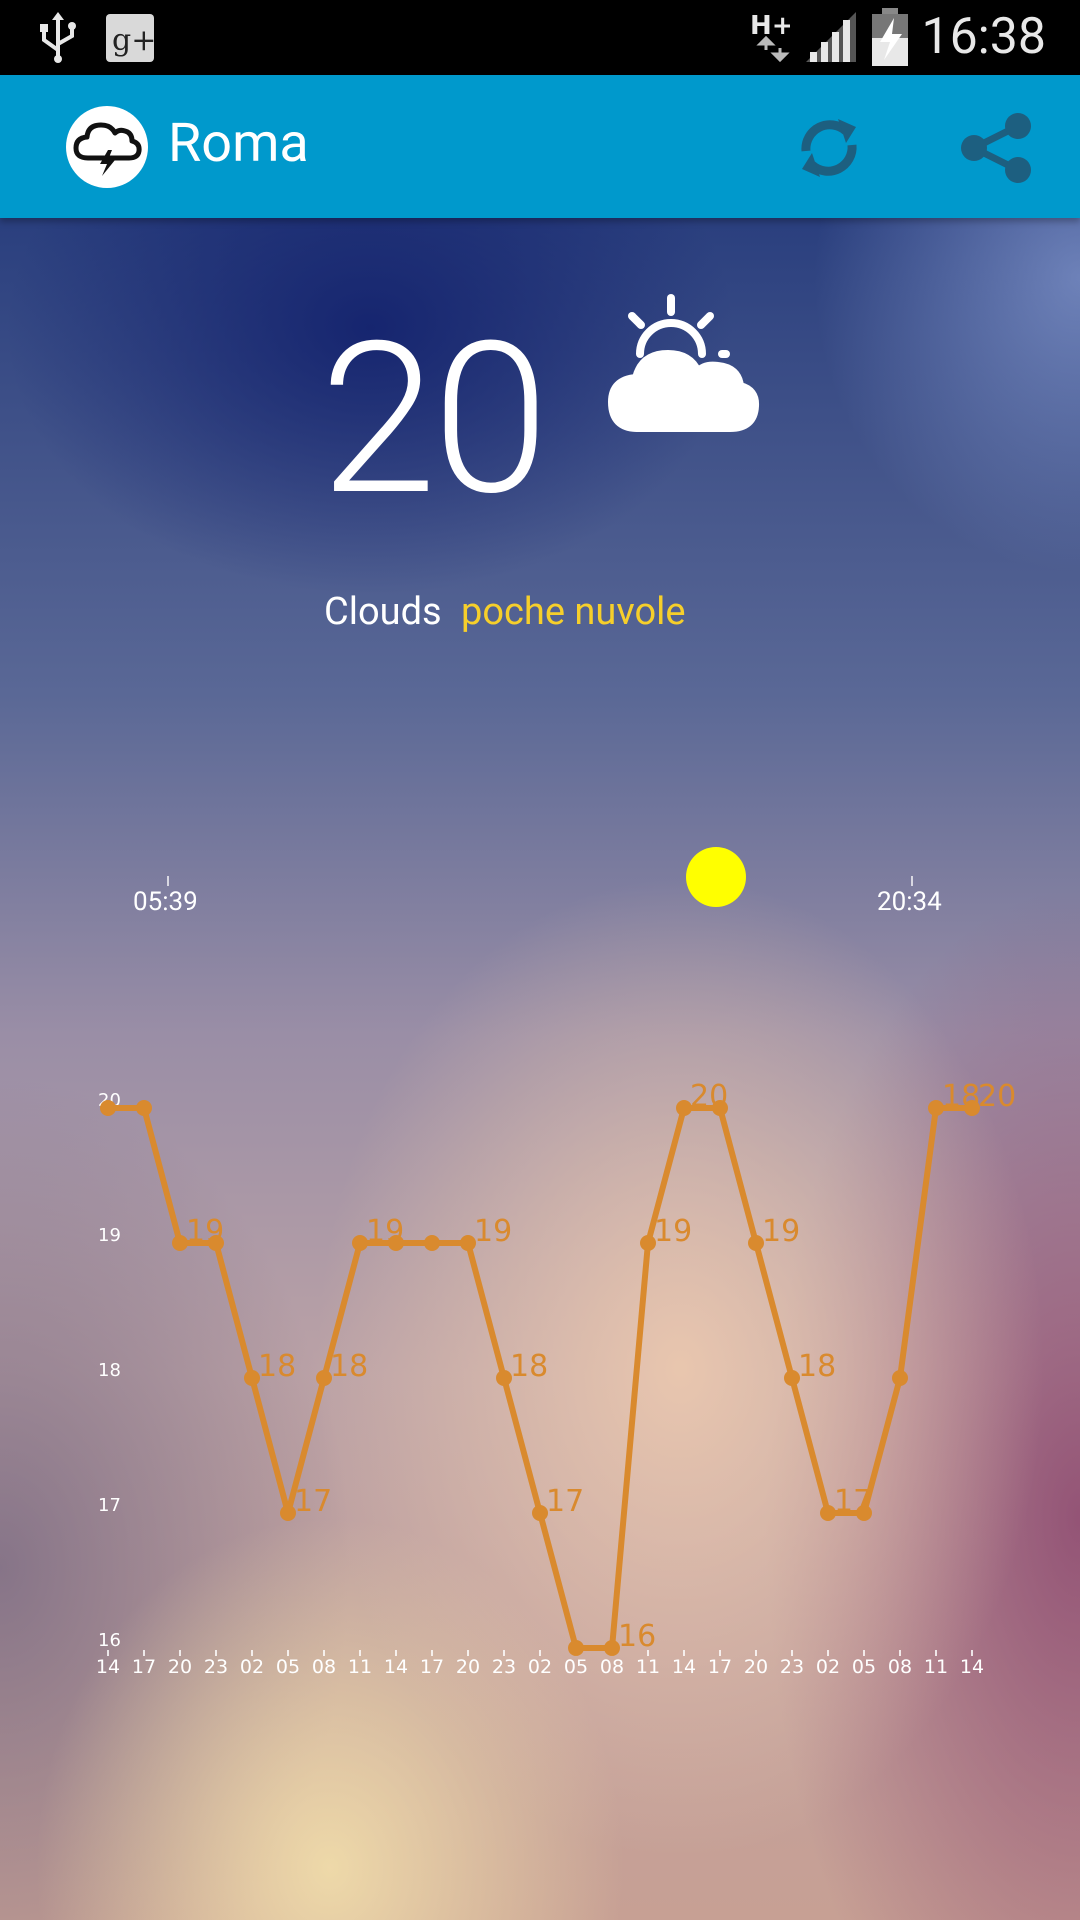  I want to click on sun-behind-cloud-icon, so click(683, 363).